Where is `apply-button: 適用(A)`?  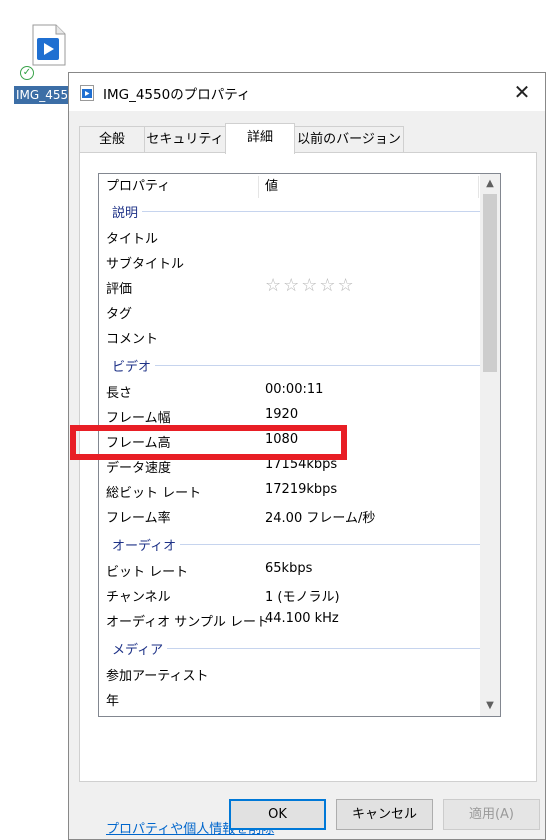
apply-button: 適用(A) is located at coordinates (491, 814).